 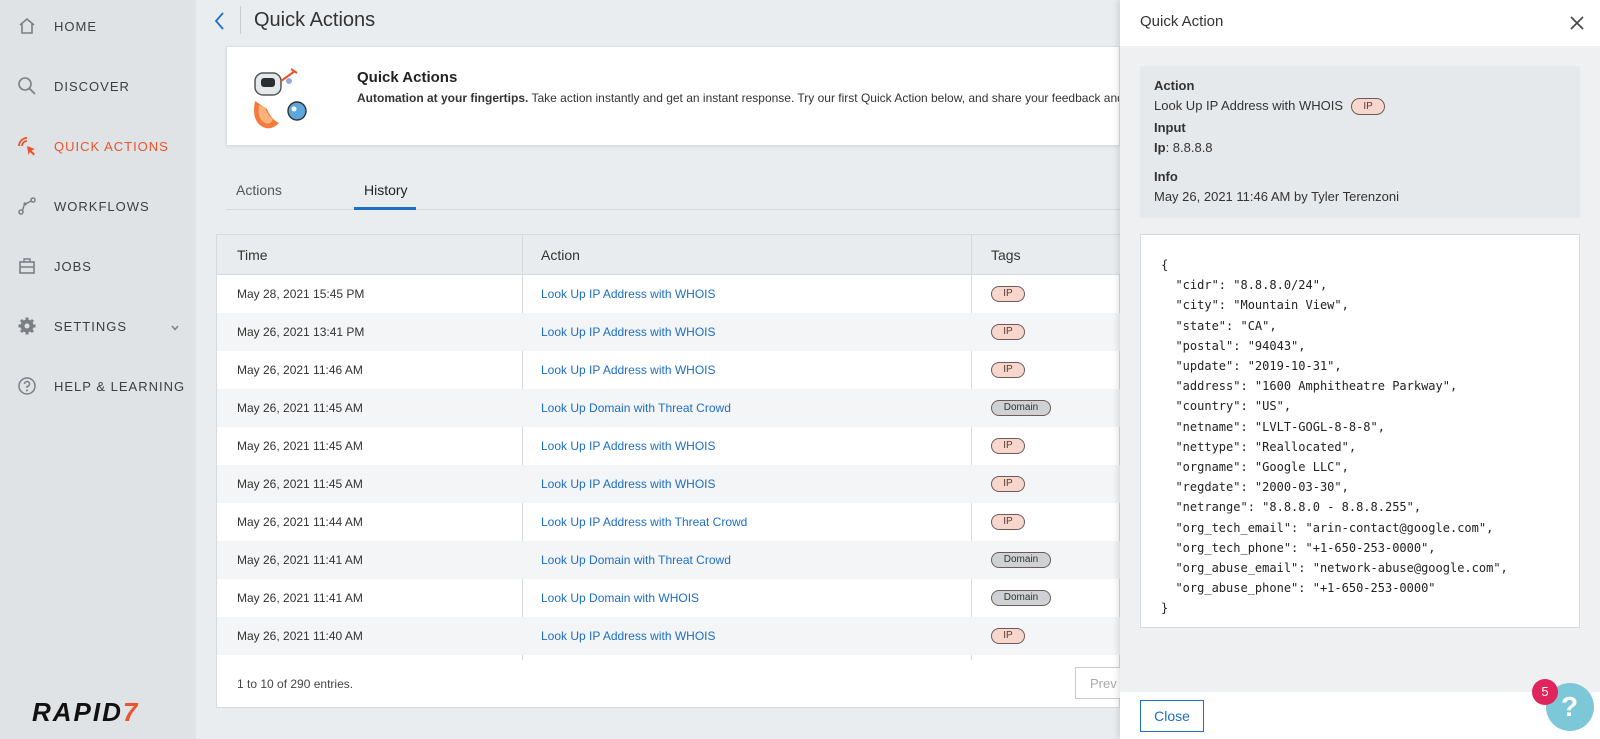 What do you see at coordinates (1174, 85) in the screenshot?
I see `action-label: Action` at bounding box center [1174, 85].